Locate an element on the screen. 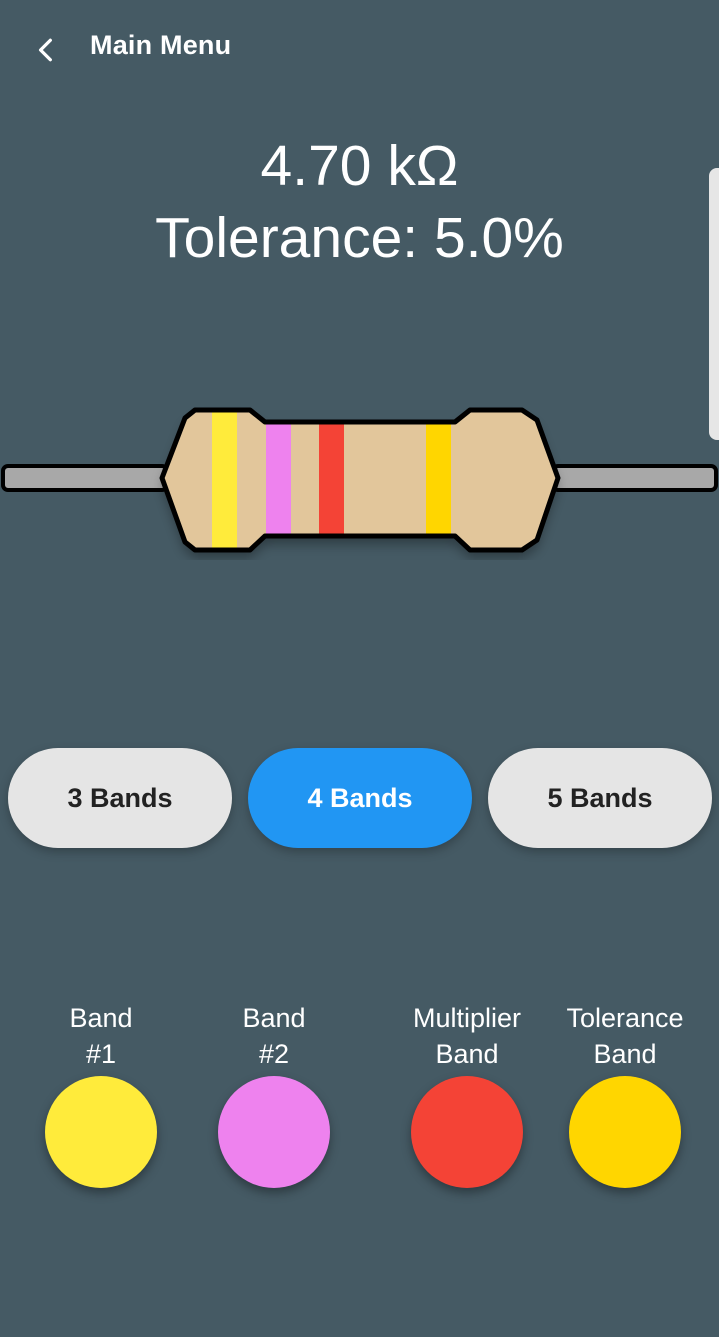 The image size is (719, 1337). tolerance-band-label-line1: Tolerance is located at coordinates (625, 1018).